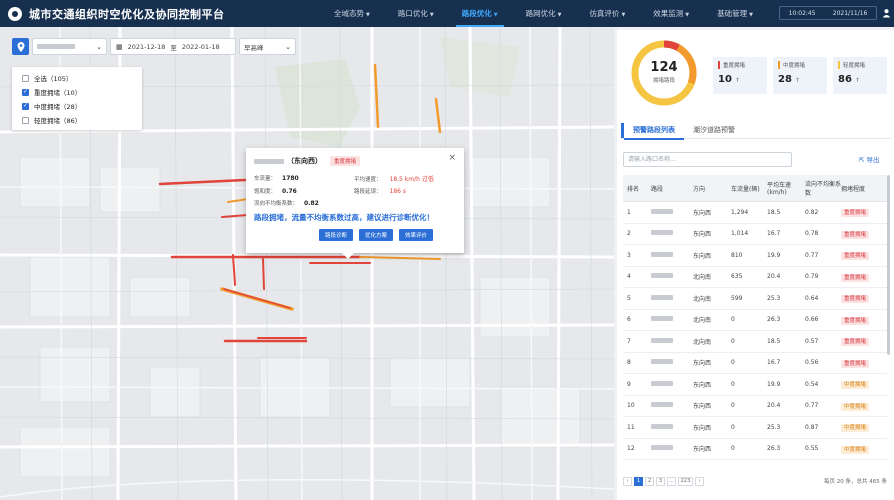 The image size is (894, 500). Describe the element at coordinates (740, 75) in the screenshot. I see `stat-severe: 重度拥堵 10 ↑` at that location.